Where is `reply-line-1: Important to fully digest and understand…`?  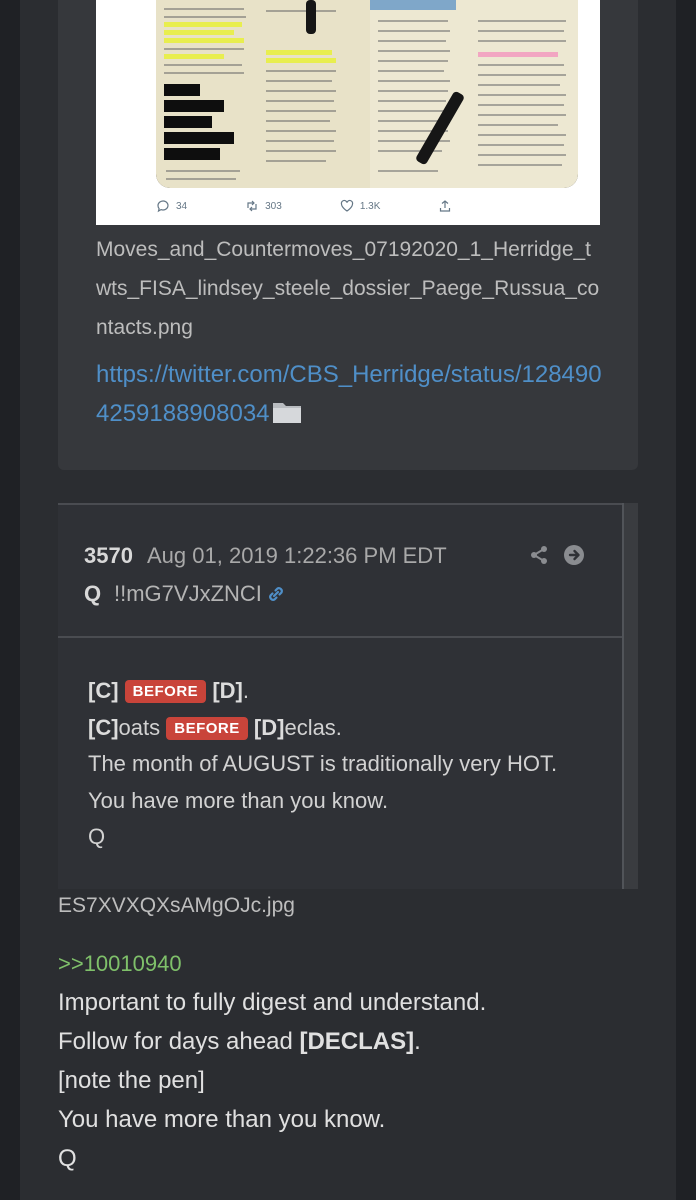 reply-line-1: Important to fully digest and understand… is located at coordinates (272, 1002).